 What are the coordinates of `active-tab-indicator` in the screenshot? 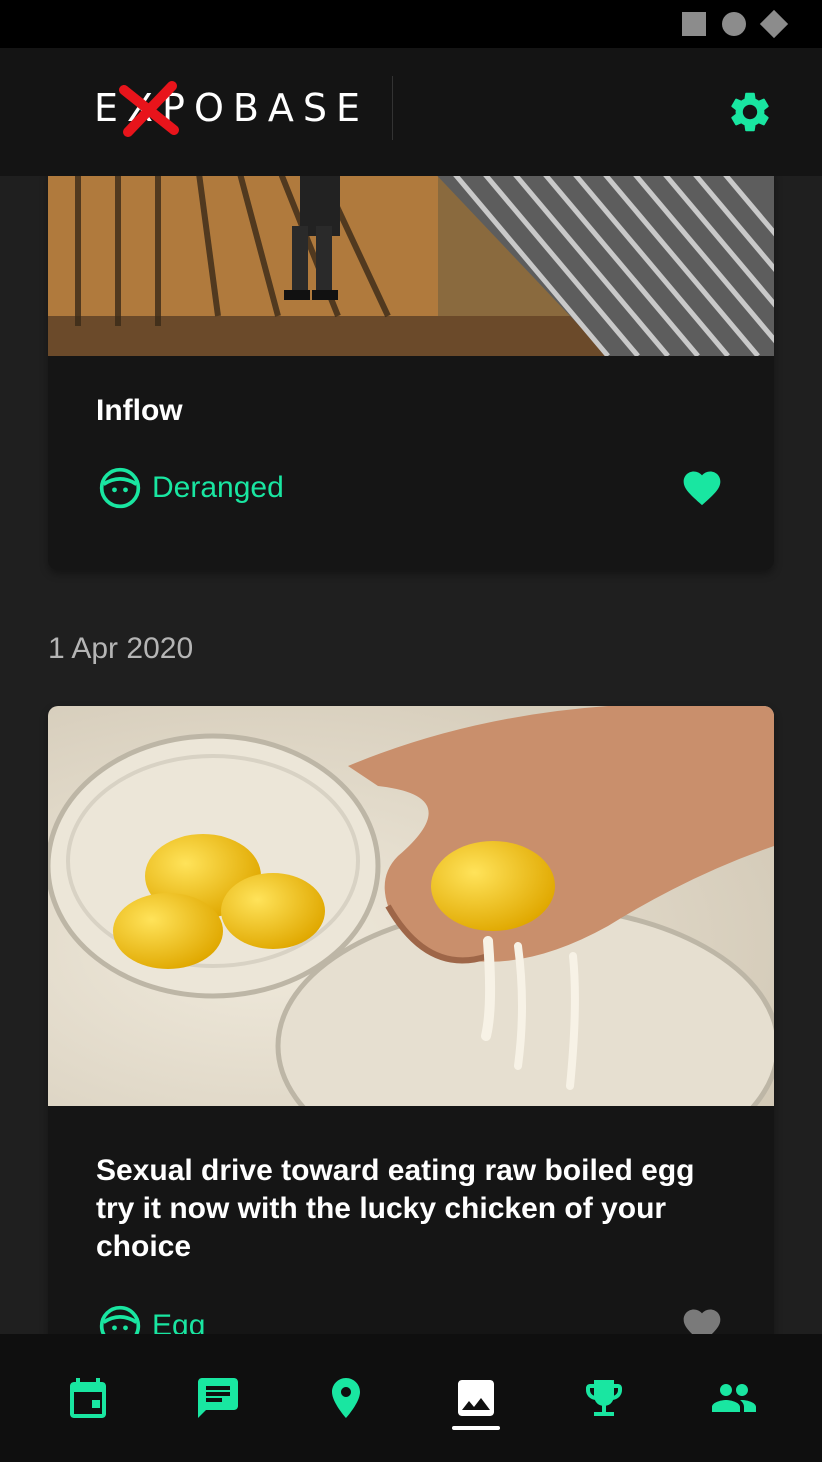 It's located at (476, 1428).